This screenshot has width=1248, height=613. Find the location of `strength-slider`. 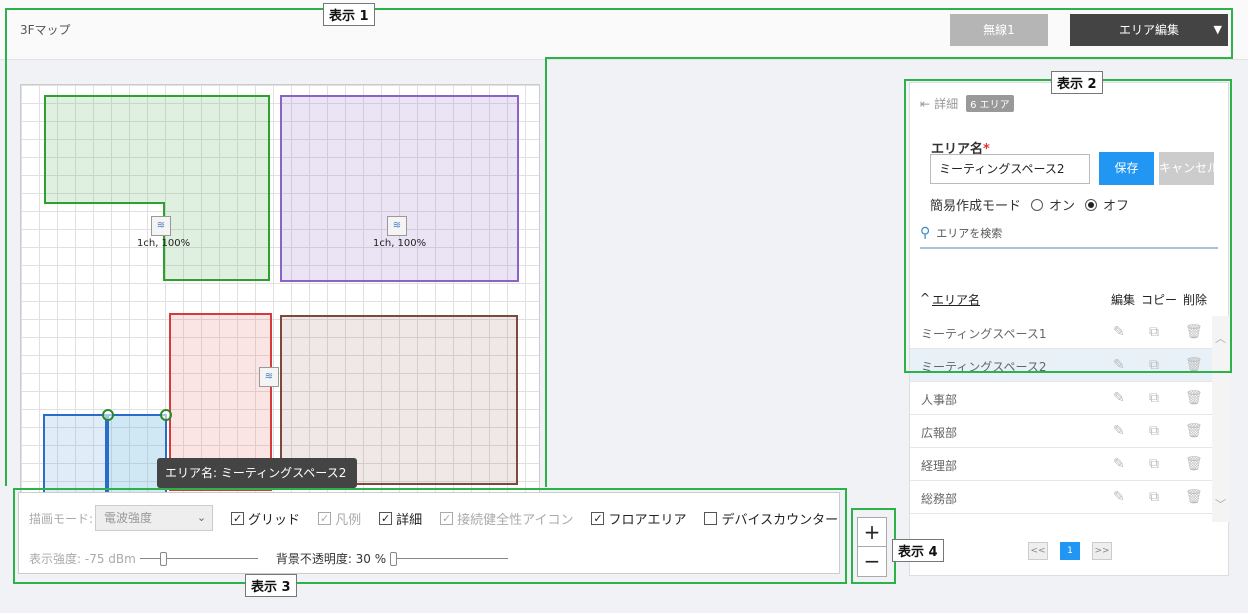

strength-slider is located at coordinates (198, 558).